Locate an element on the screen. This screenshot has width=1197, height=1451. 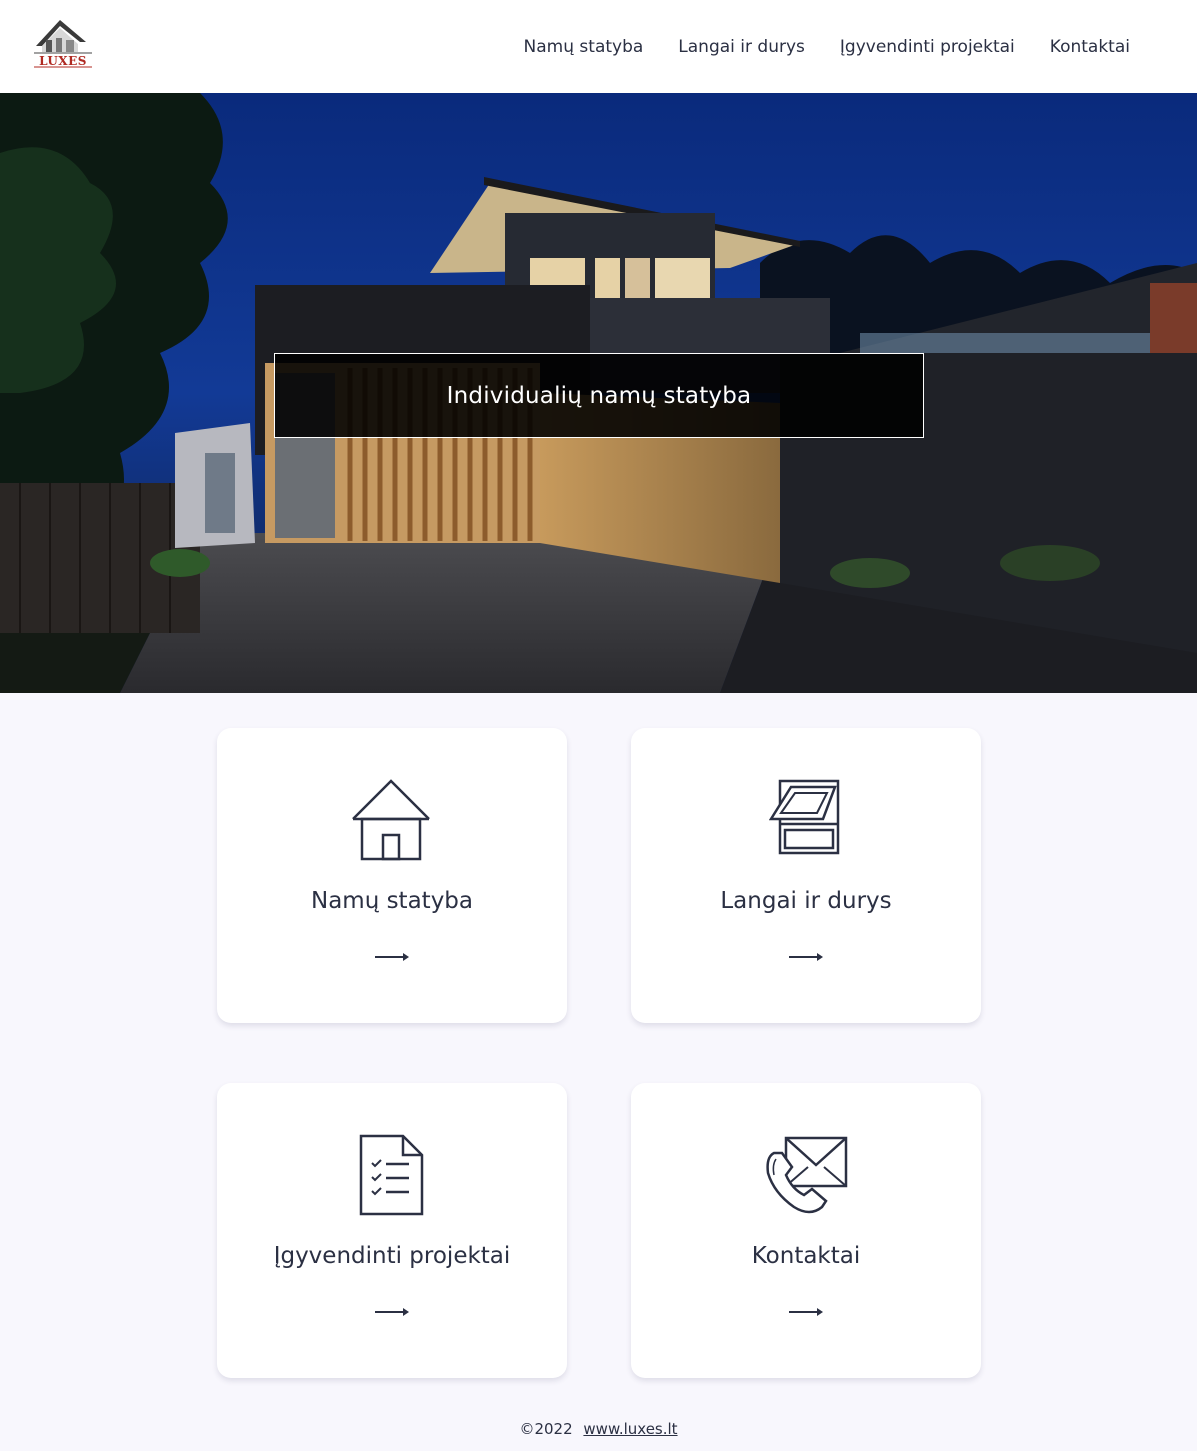
hero-title-box: Individualių namų statyba is located at coordinates (599, 395).